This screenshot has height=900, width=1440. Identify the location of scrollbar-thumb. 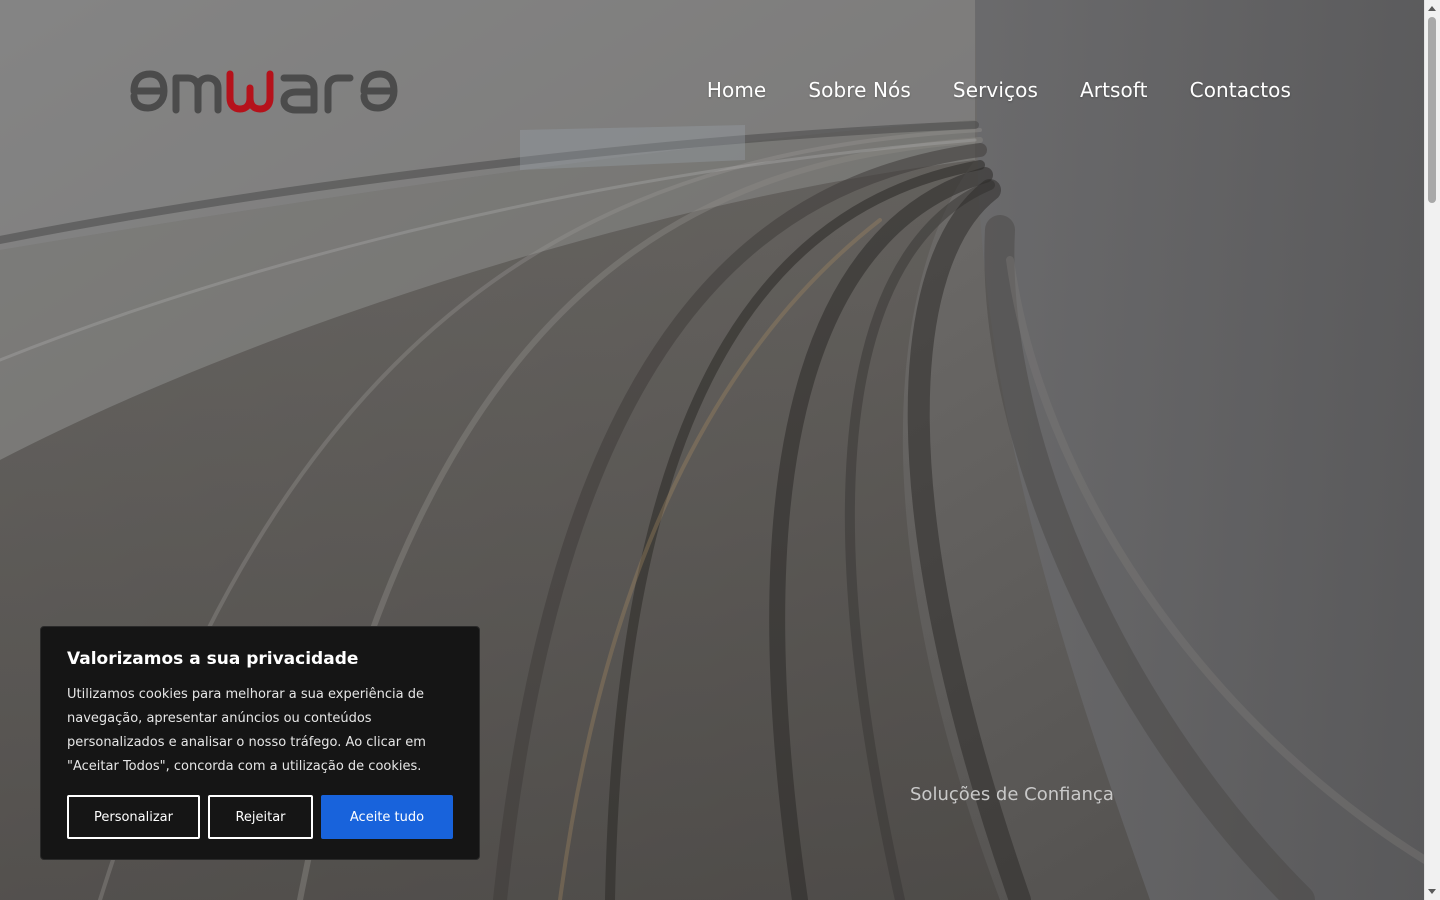
(1432, 110).